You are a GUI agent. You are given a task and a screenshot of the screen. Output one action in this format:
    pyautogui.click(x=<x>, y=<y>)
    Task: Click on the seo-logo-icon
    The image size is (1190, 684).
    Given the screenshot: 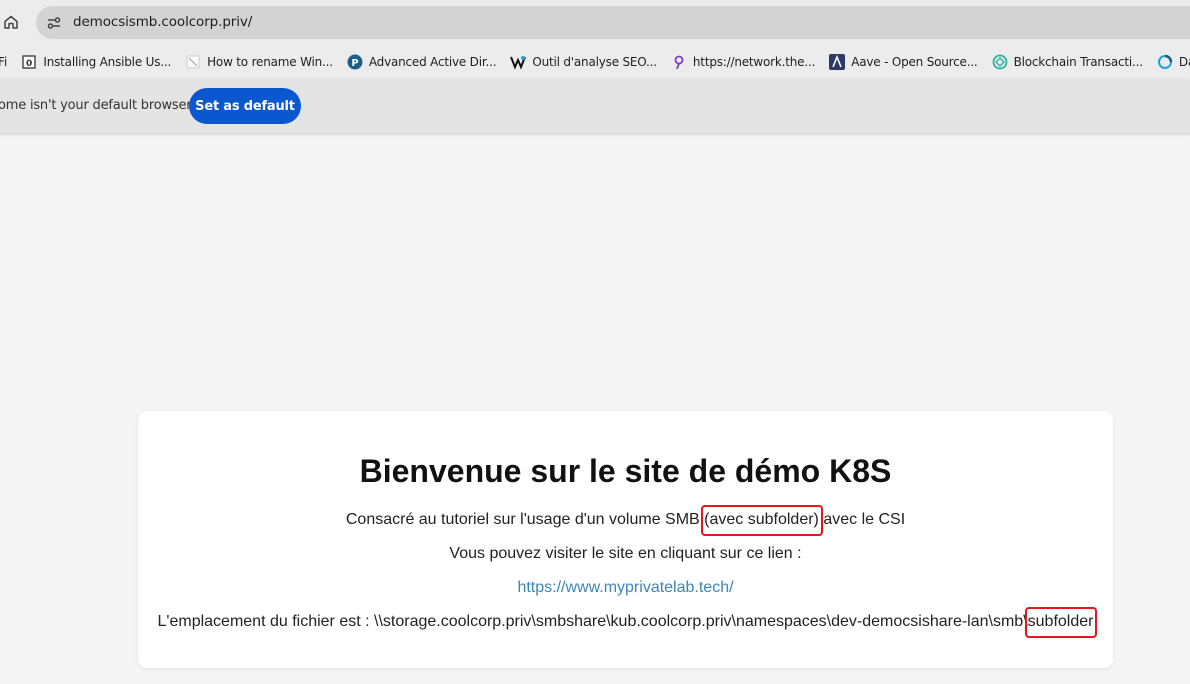 What is the action you would take?
    pyautogui.click(x=518, y=62)
    